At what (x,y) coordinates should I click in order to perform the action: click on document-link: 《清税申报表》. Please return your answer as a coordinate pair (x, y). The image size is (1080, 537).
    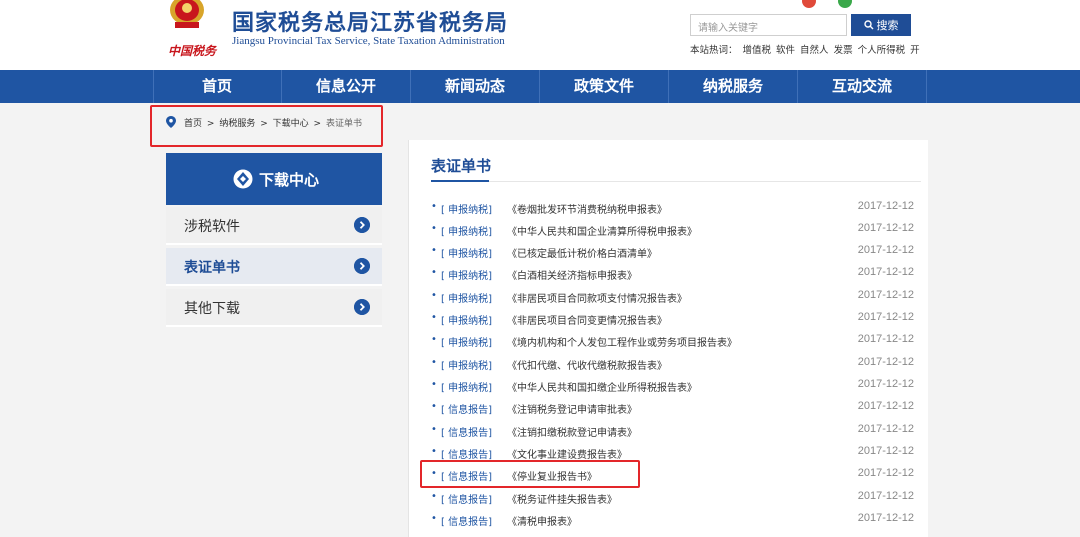
    Looking at the image, I should click on (542, 520).